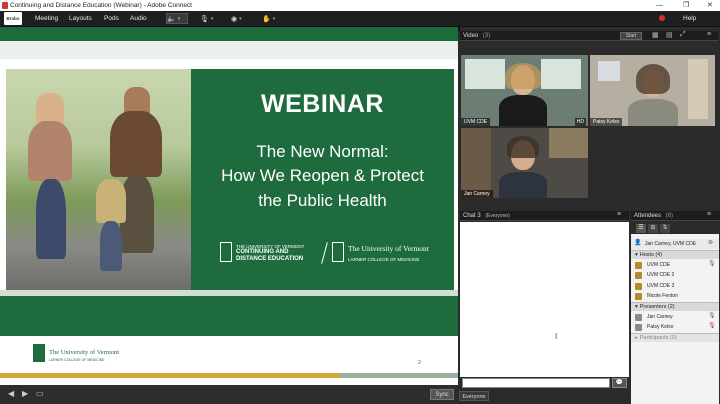  I want to click on chat-pod-header: Chat 3 (Everyone), so click(544, 216).